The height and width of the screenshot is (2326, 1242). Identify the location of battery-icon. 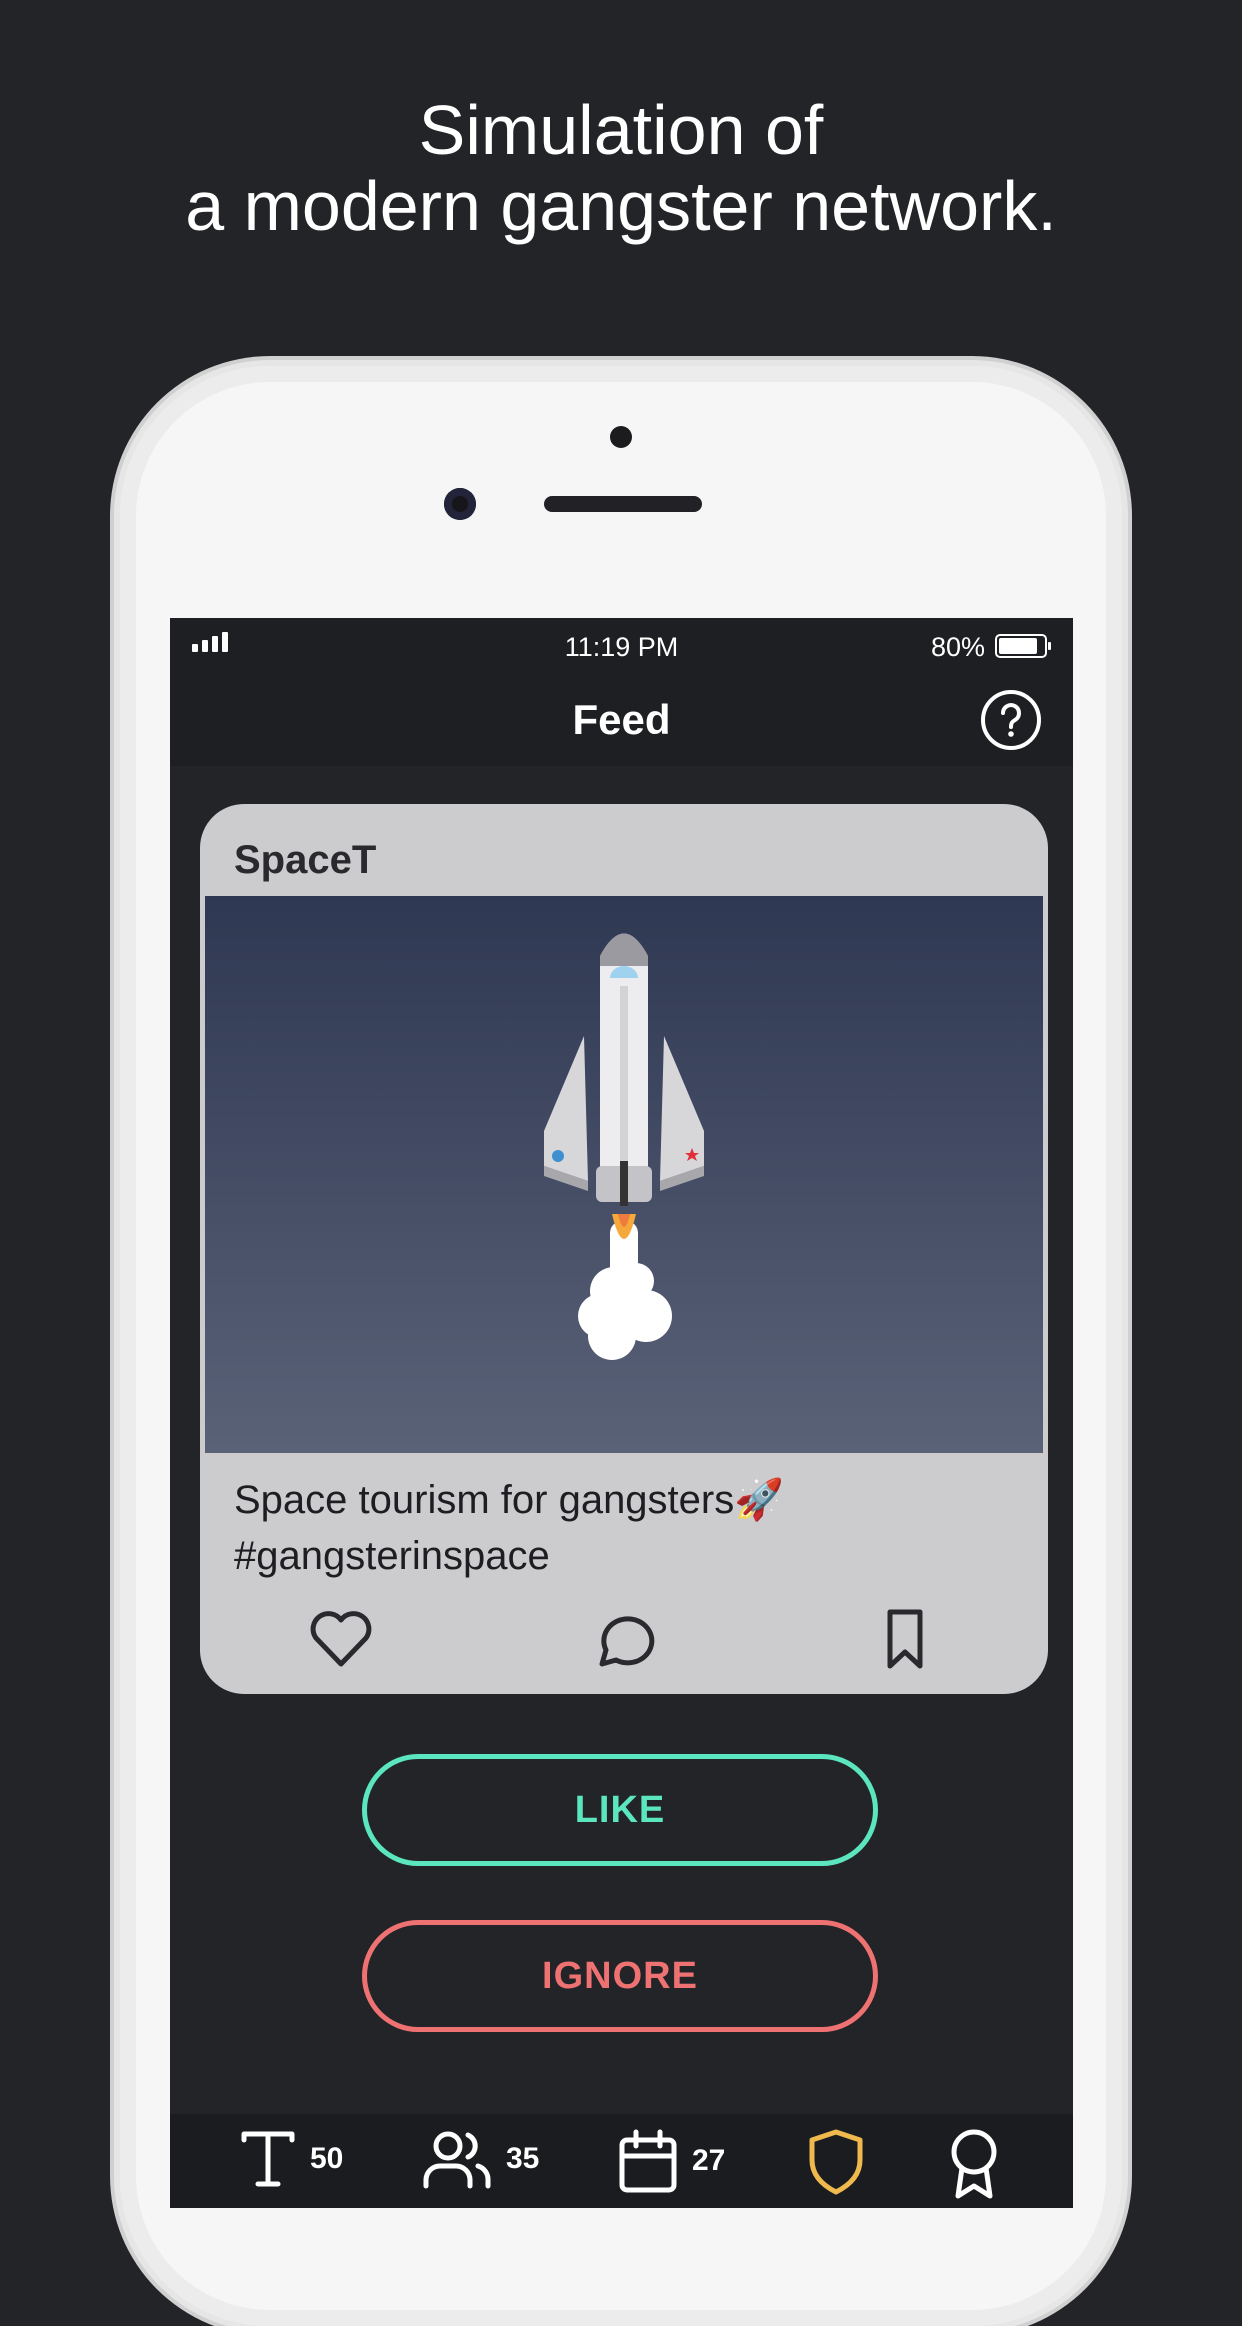
(1023, 646).